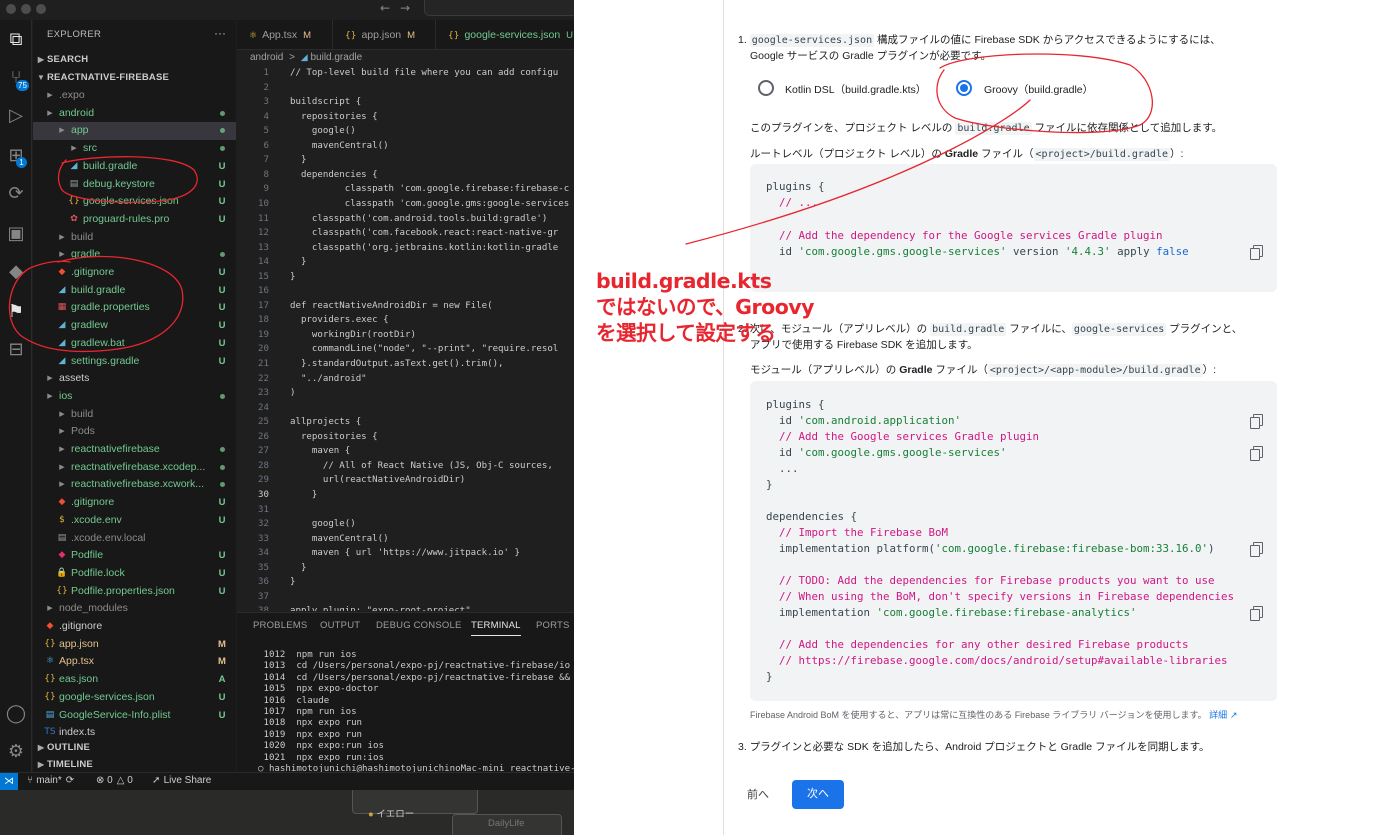 This screenshot has height=835, width=1400. What do you see at coordinates (134, 96) in the screenshot?
I see `tree-folder: ▶ .expo` at bounding box center [134, 96].